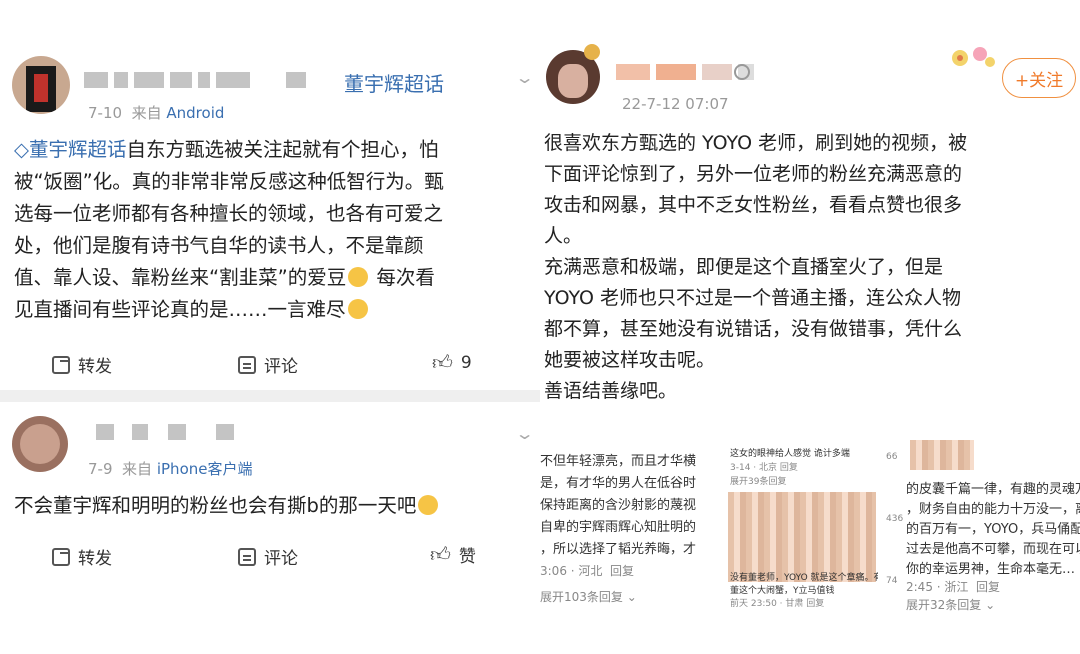  I want to click on post-meta: 7-9 来自 iPhone客户端, so click(170, 468).